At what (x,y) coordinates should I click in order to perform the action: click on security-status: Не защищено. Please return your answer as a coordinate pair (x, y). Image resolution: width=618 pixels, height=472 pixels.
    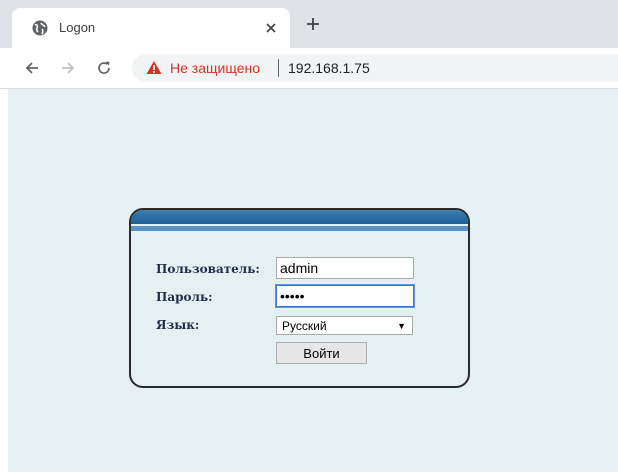
    Looking at the image, I should click on (215, 68).